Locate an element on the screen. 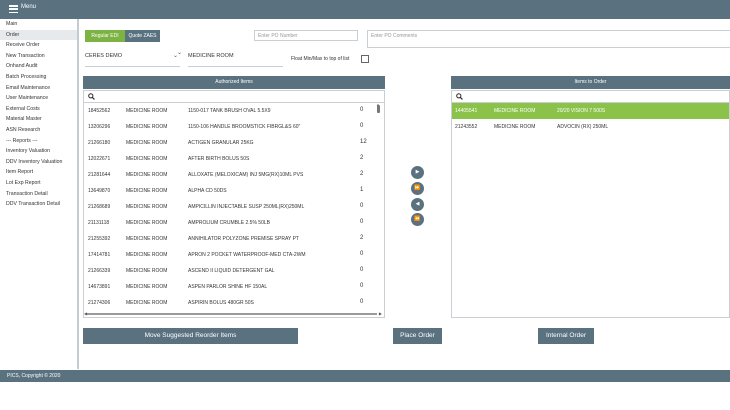  sidebar-item-new-transaction: New Transaction is located at coordinates (38, 56).